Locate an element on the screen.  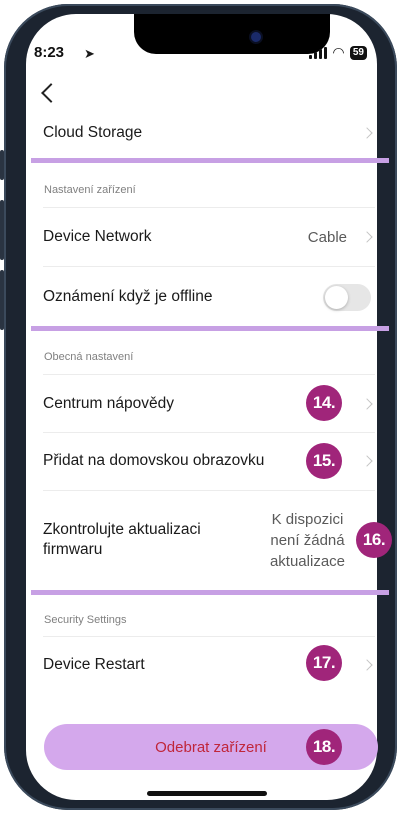
signal-icon is located at coordinates (318, 52).